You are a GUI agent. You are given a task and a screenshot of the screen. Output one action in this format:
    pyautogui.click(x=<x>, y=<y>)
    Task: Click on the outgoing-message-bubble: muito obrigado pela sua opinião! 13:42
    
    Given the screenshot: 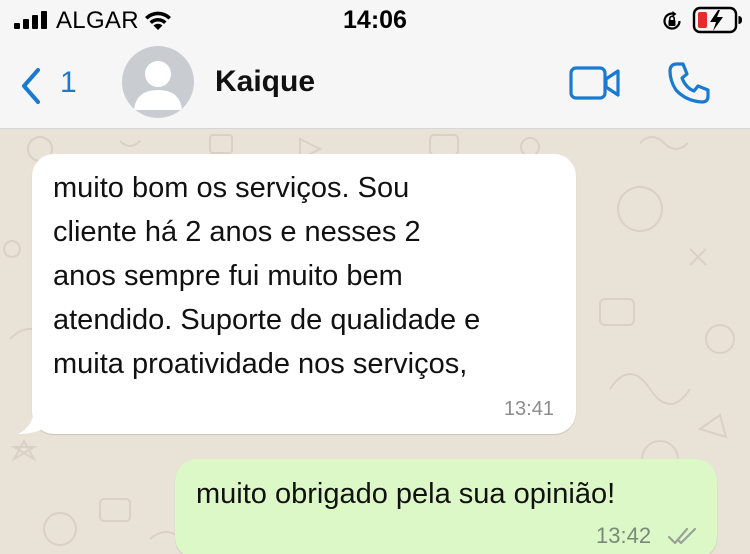 What is the action you would take?
    pyautogui.click(x=446, y=506)
    